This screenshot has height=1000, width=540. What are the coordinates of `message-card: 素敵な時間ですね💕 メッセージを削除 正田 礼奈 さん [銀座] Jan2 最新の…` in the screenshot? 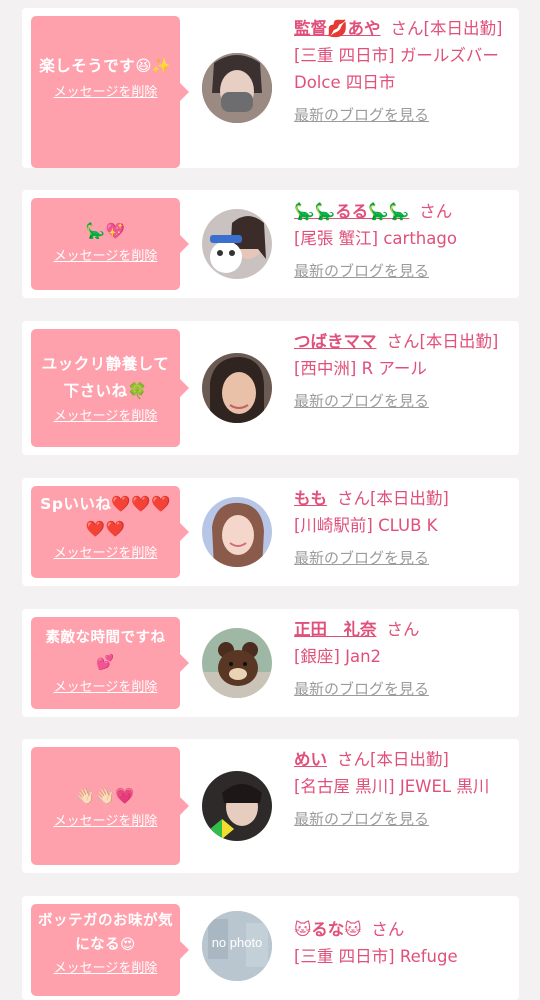 It's located at (270, 663).